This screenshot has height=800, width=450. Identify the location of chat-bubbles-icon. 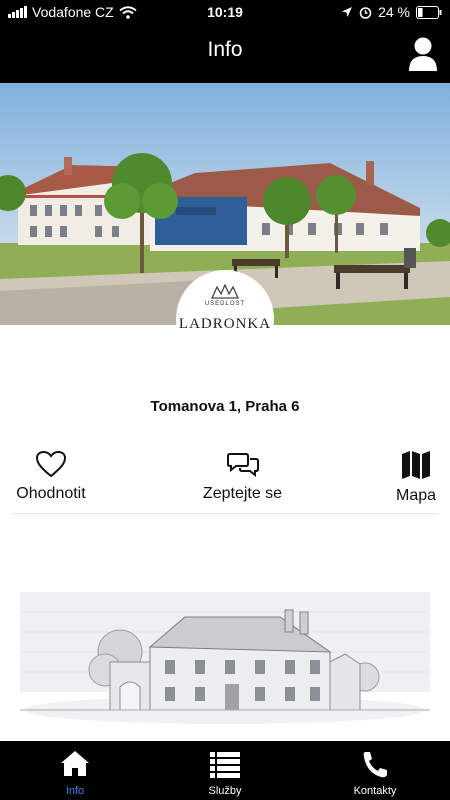
(242, 465).